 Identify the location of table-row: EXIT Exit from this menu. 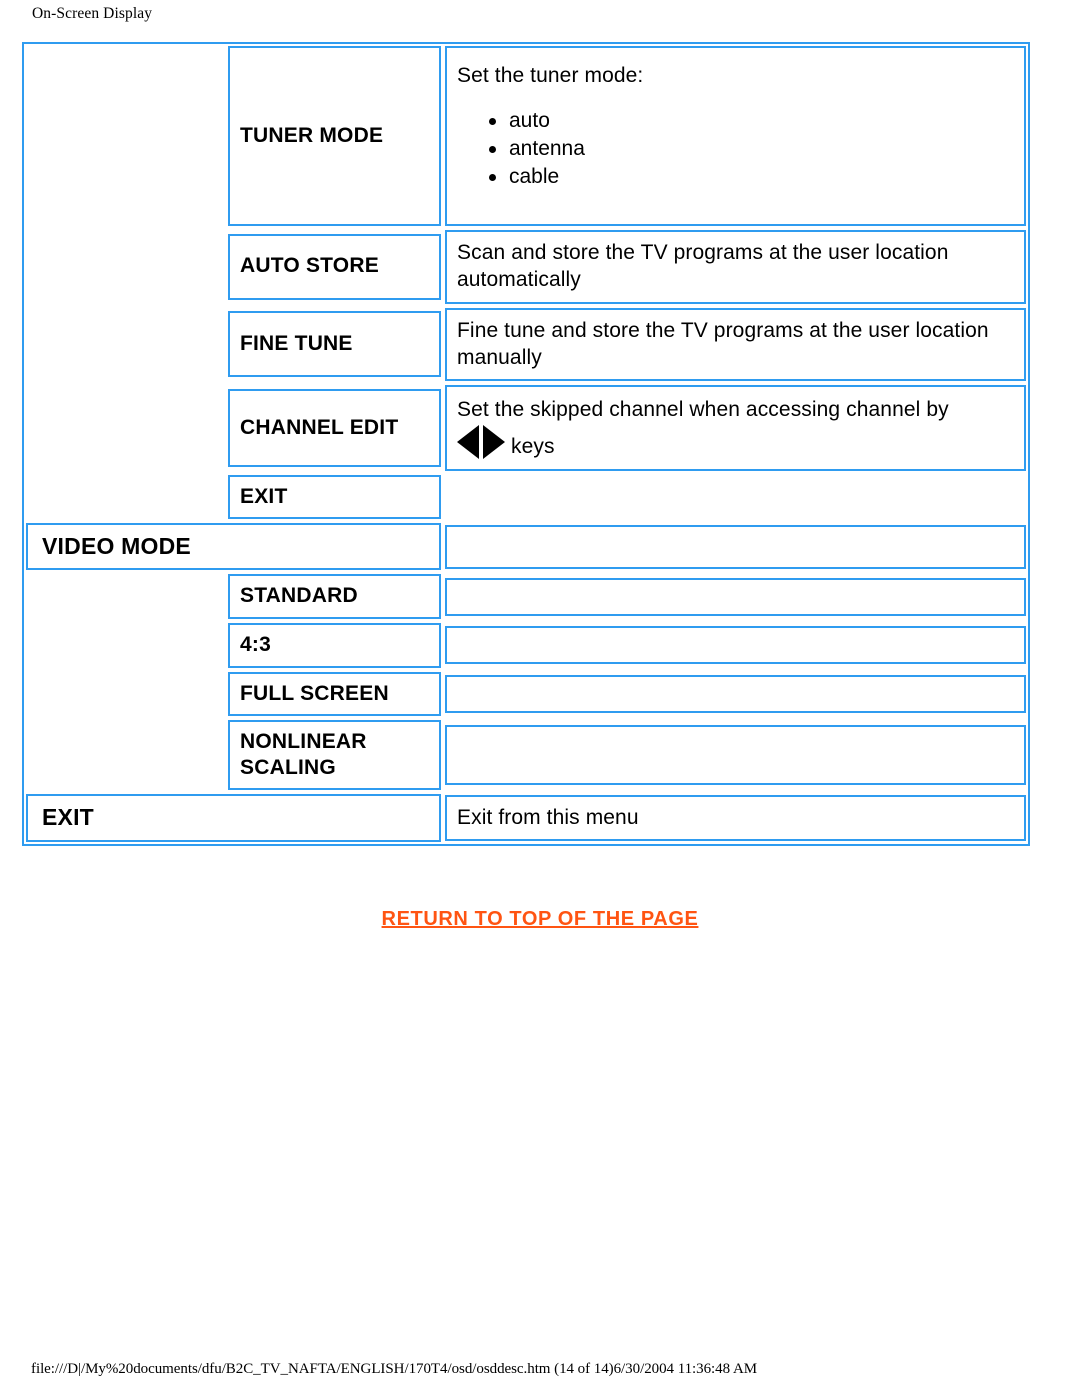
(526, 818).